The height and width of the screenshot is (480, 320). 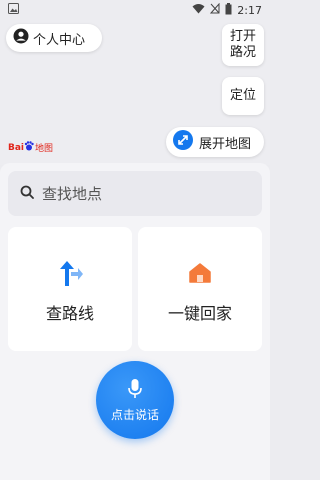 I want to click on locate-button: 定位, so click(x=243, y=96).